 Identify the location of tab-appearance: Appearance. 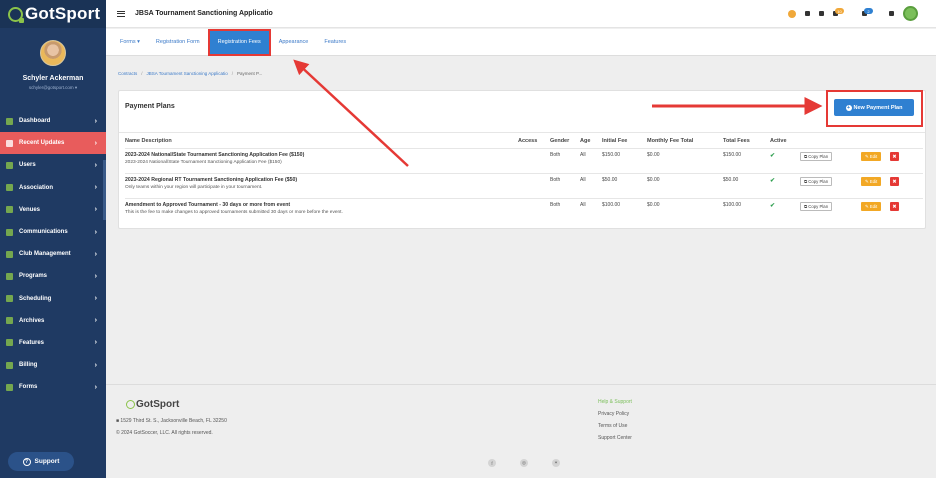
(294, 42).